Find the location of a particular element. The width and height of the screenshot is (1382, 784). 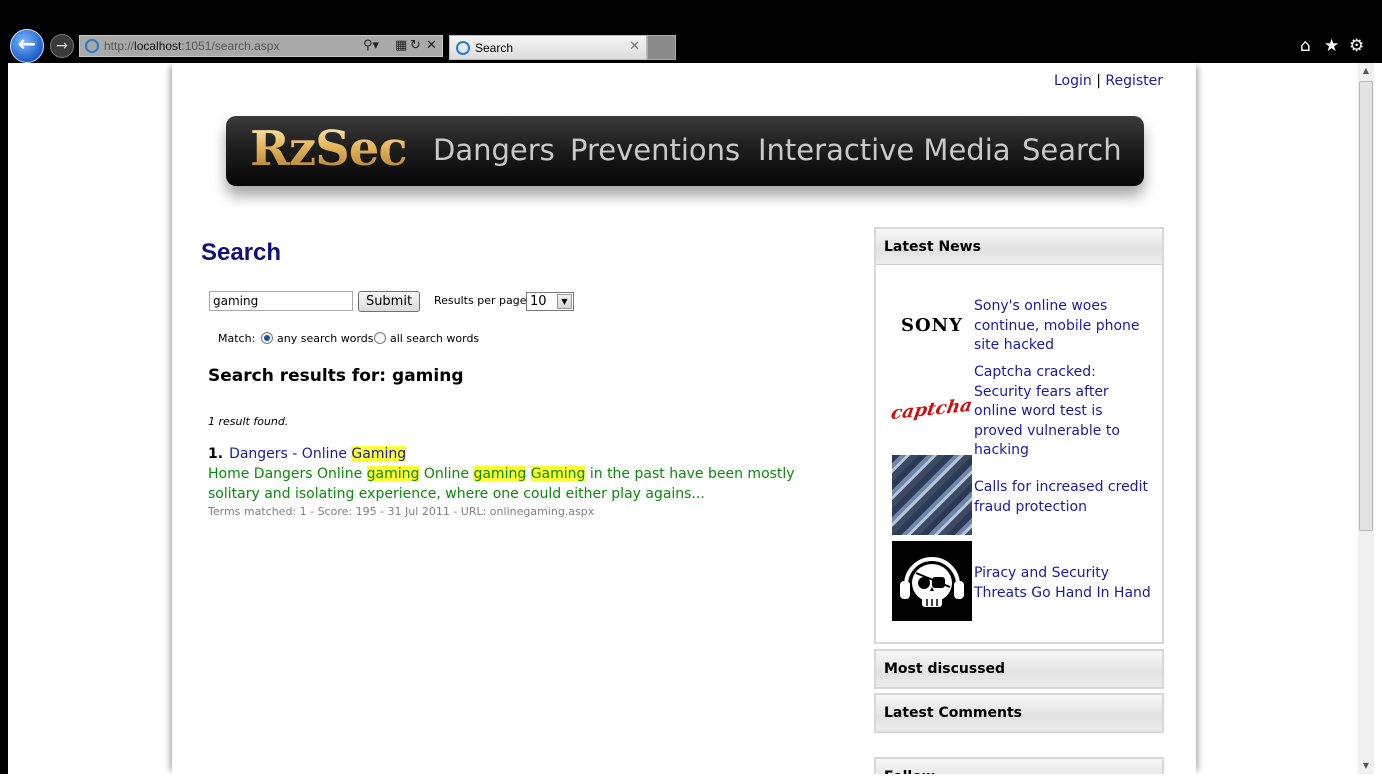

gear-icon: ⚙ is located at coordinates (1356, 46).